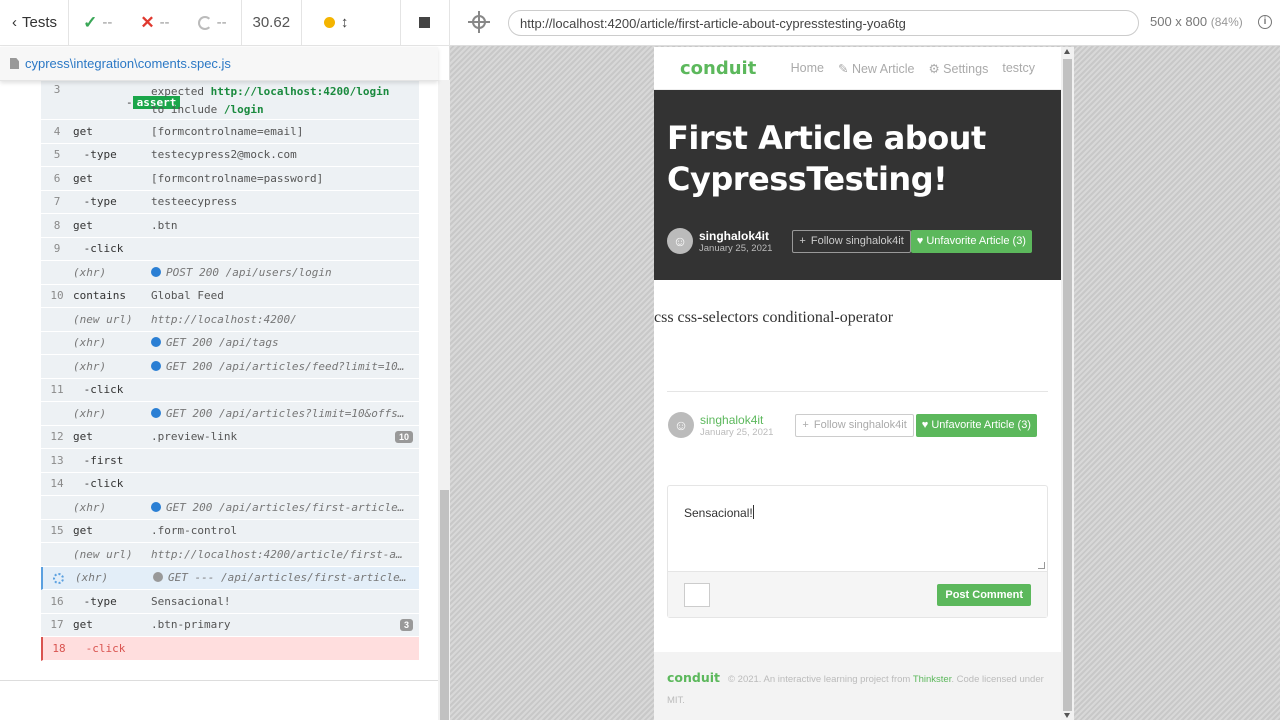  Describe the element at coordinates (103, 319) in the screenshot. I see `command-name: (new url)` at that location.